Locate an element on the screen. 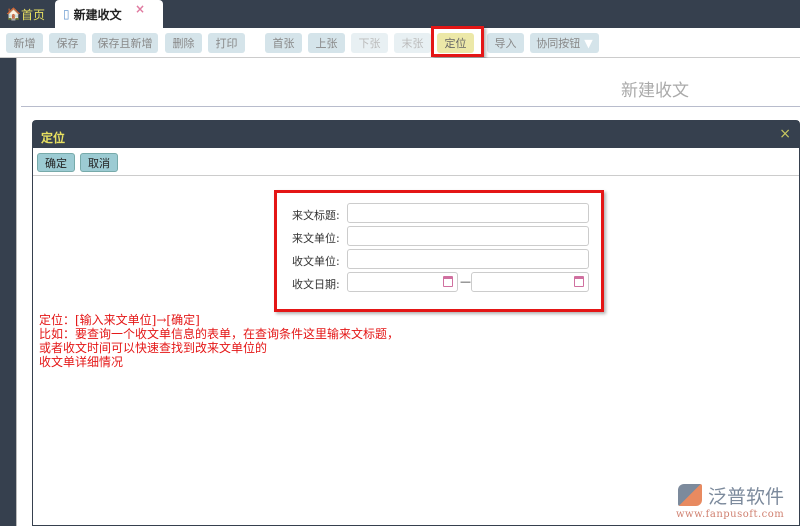 Image resolution: width=800 pixels, height=526 pixels. label-receiver: 收文单位: is located at coordinates (316, 261).